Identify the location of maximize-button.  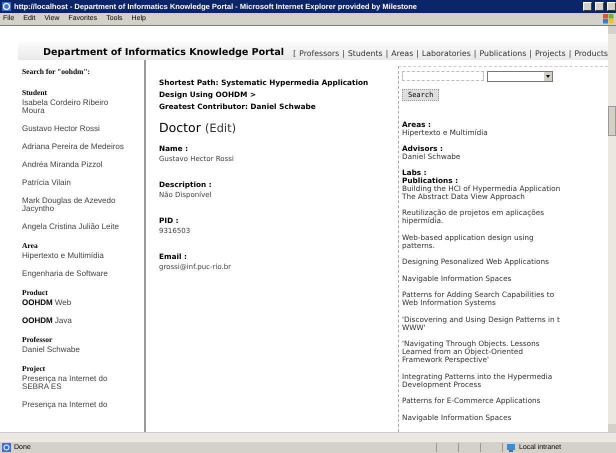
(599, 6).